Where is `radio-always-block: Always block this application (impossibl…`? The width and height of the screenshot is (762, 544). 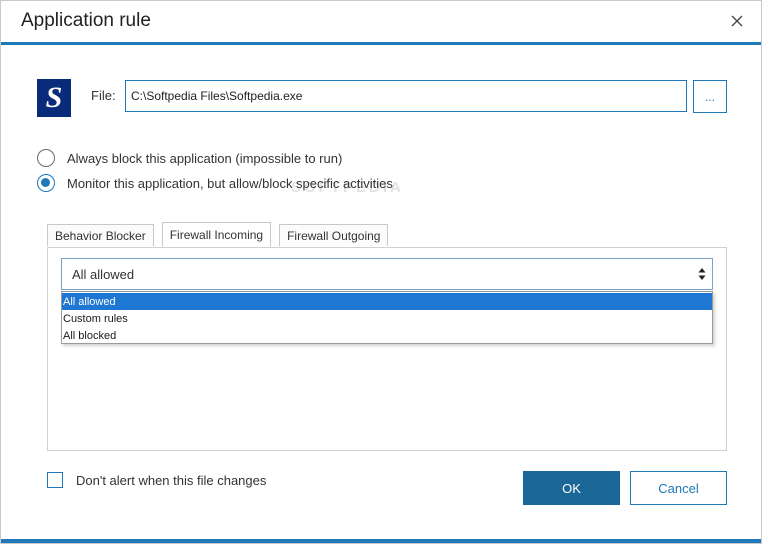
radio-always-block: Always block this application (impossibl… is located at coordinates (189, 158).